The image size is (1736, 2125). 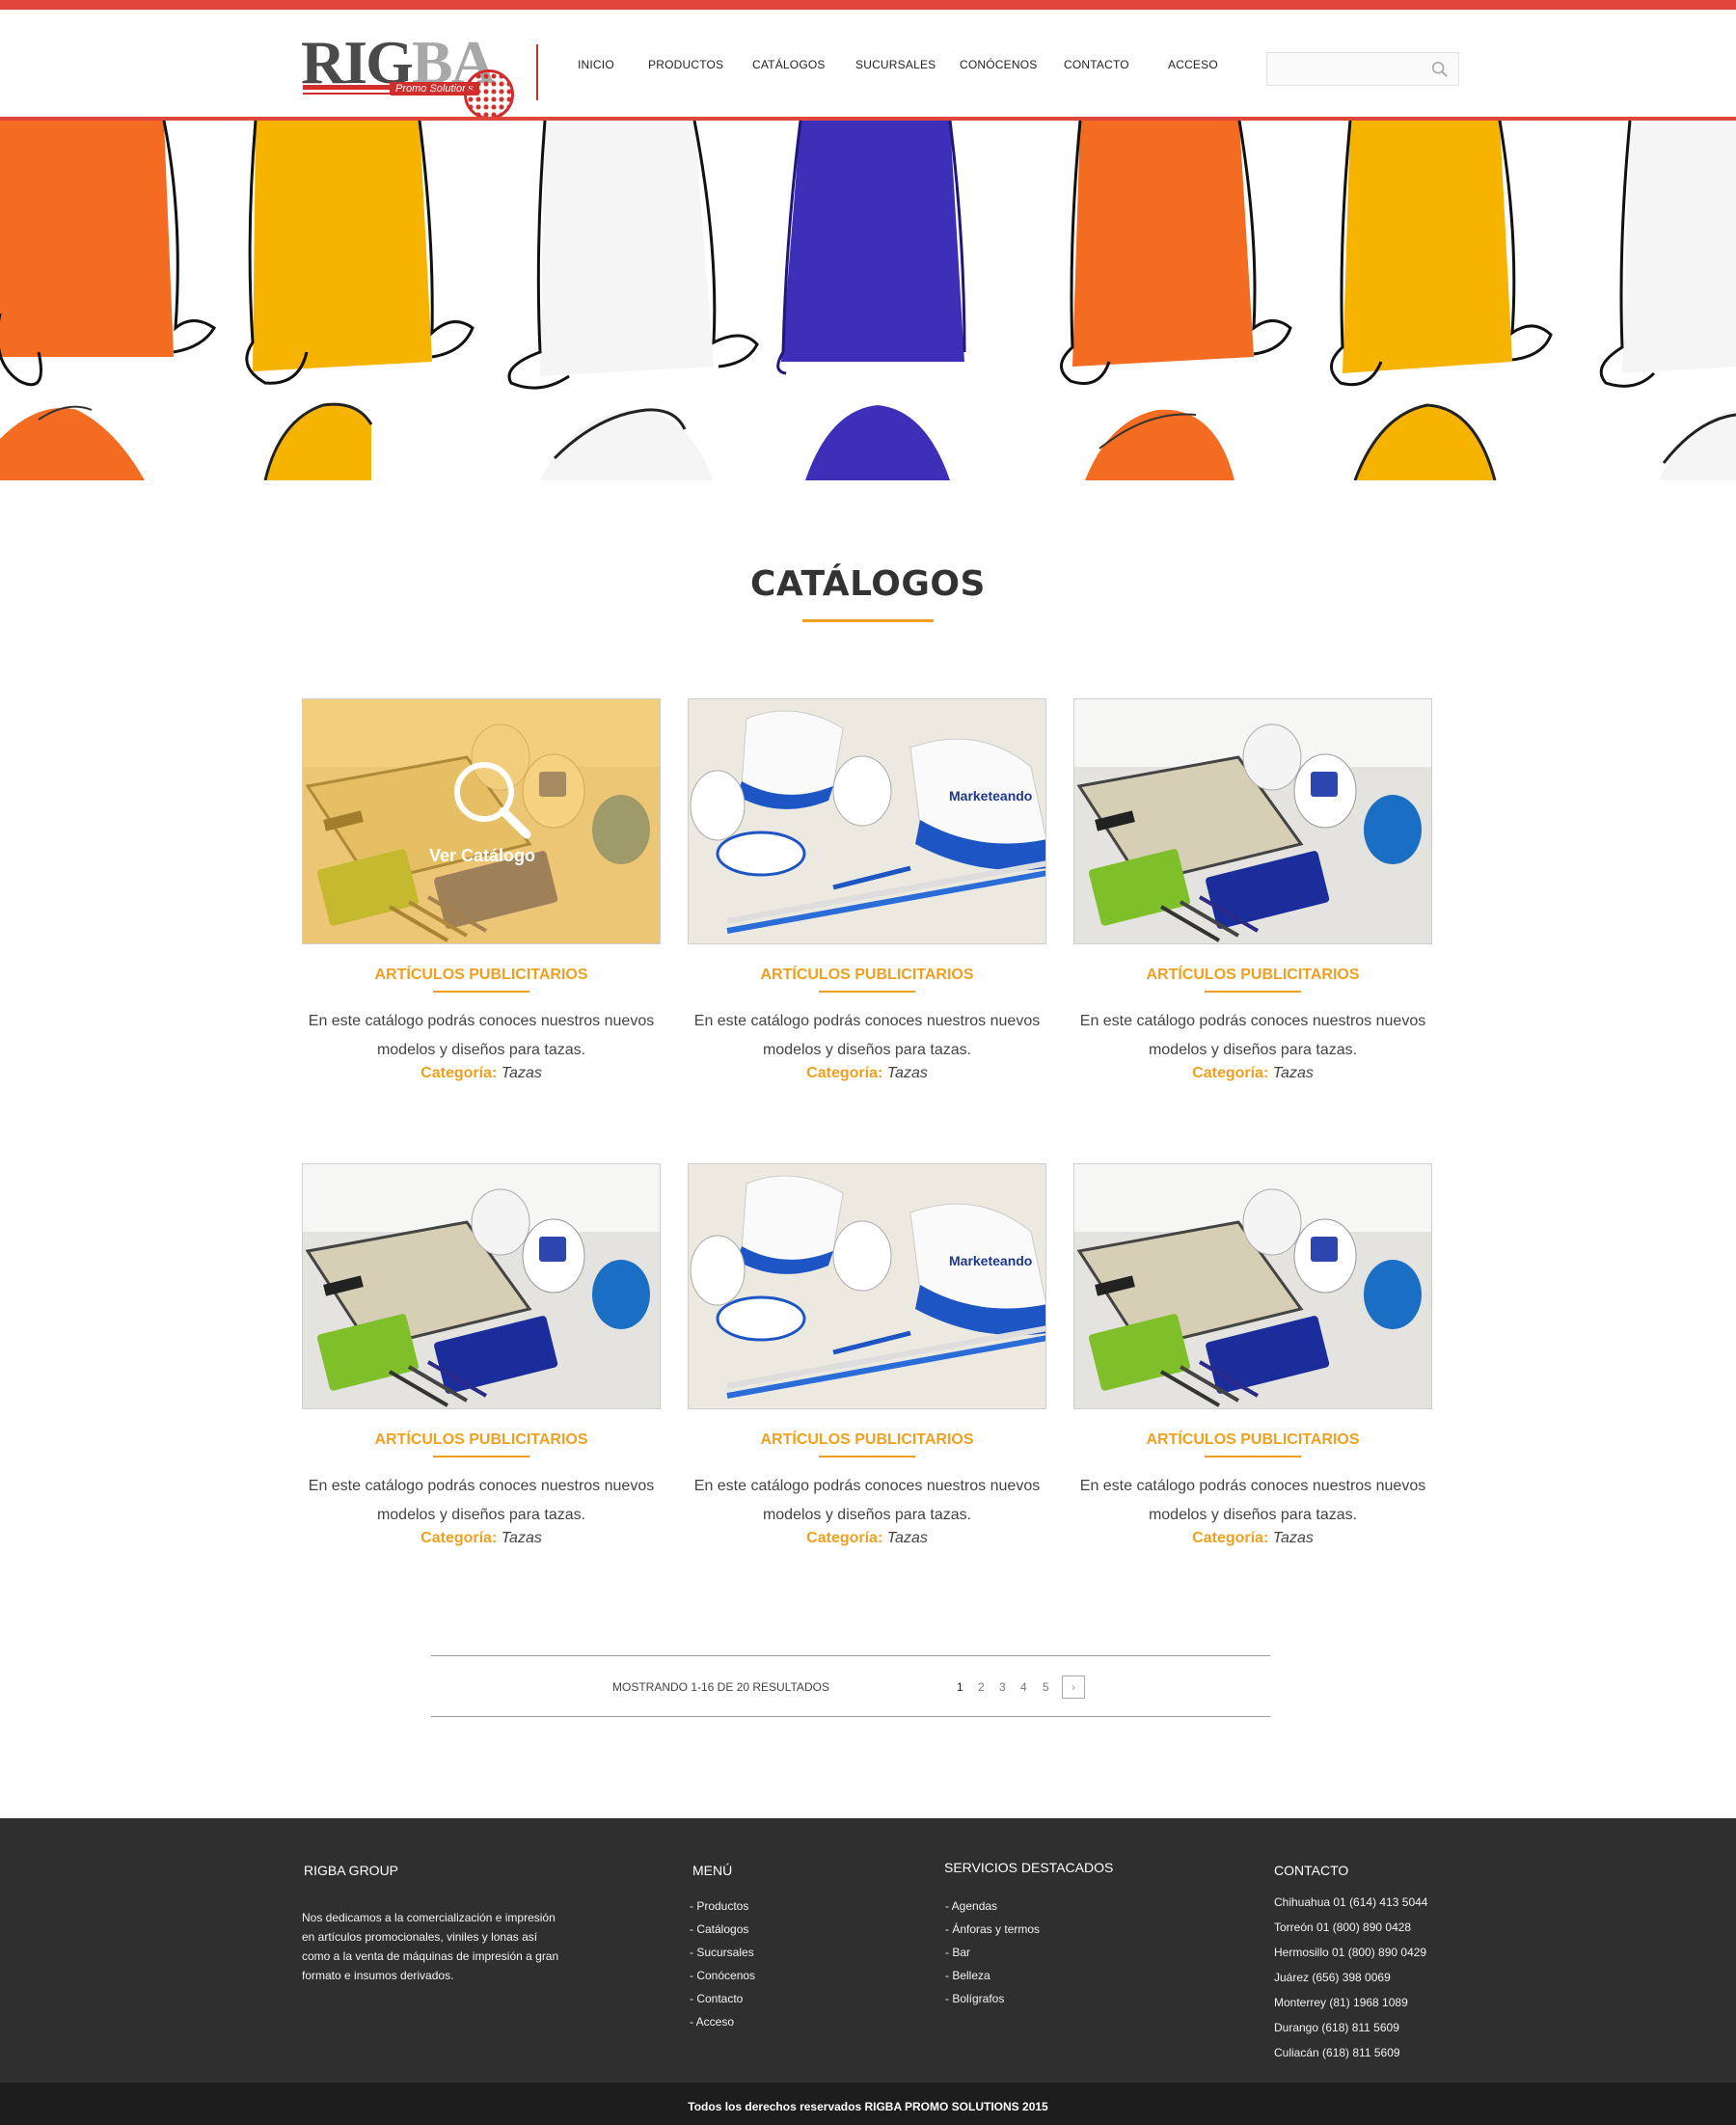 What do you see at coordinates (489, 94) in the screenshot?
I see `logo-dot-globe-icon` at bounding box center [489, 94].